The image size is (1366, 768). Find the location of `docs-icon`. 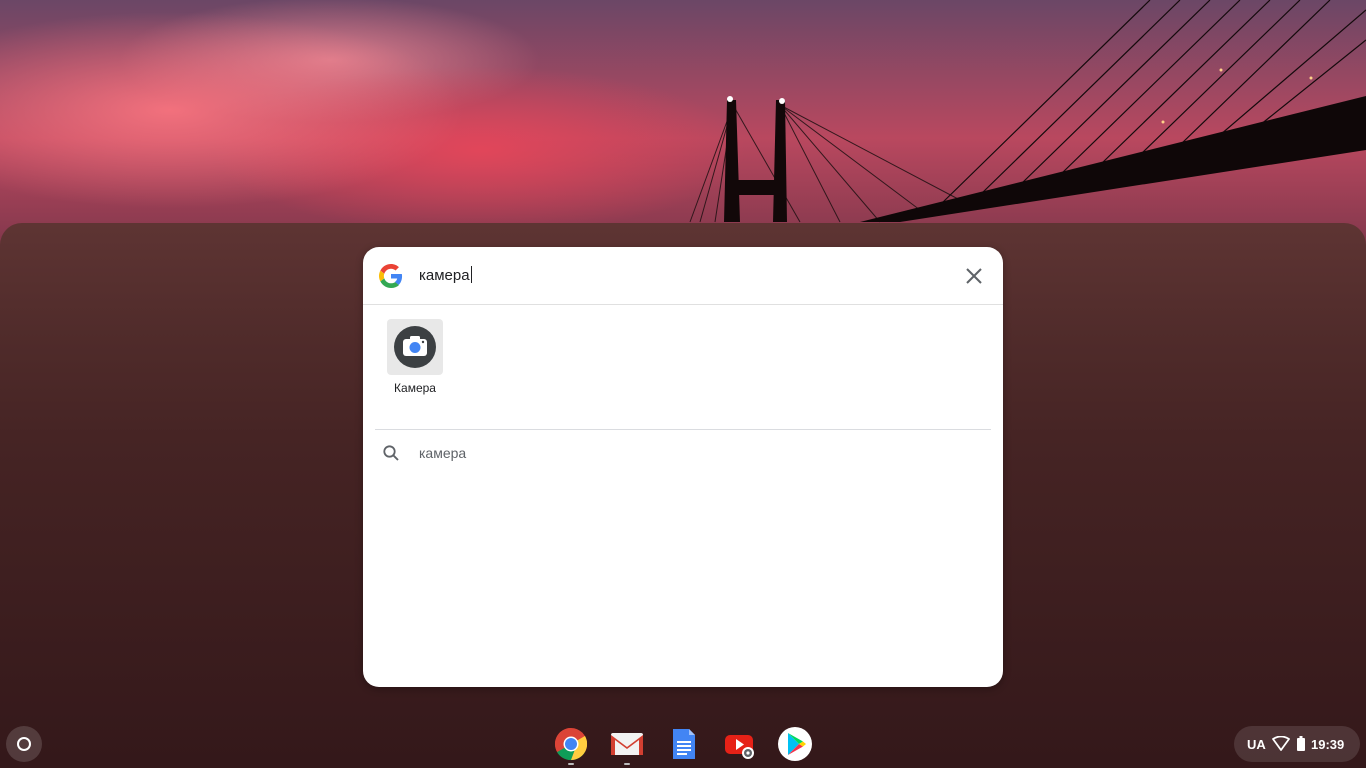

docs-icon is located at coordinates (683, 744).